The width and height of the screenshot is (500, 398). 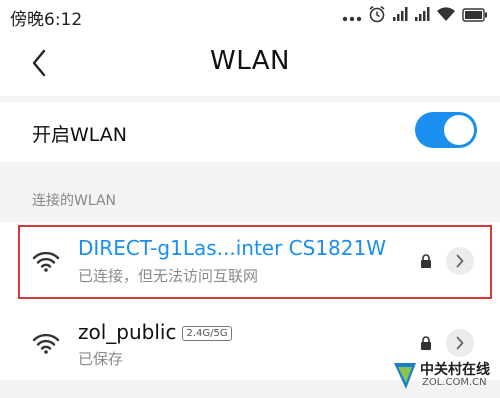 What do you see at coordinates (232, 248) in the screenshot?
I see `network-name: DIRECT-g1Las...inter CS1821W` at bounding box center [232, 248].